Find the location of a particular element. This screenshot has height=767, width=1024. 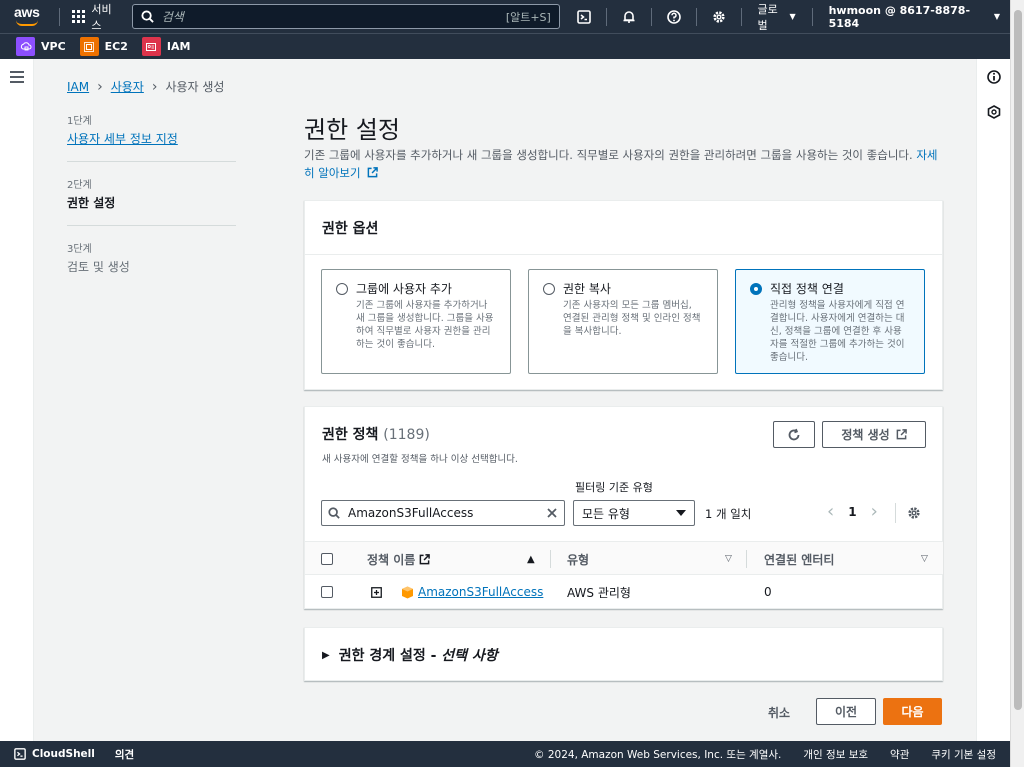

step-number: 1단계 is located at coordinates (79, 121).